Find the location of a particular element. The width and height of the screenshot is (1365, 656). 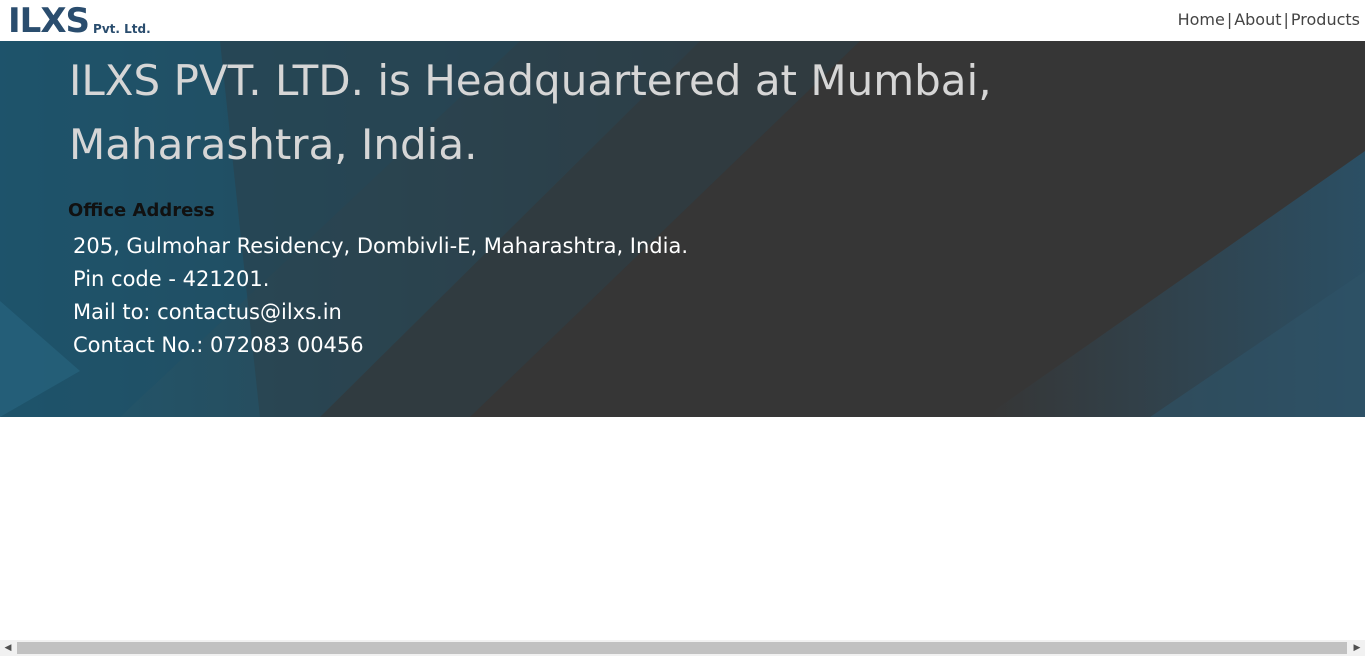

scroll-right-arrow-icon: ▶ is located at coordinates (1357, 648).